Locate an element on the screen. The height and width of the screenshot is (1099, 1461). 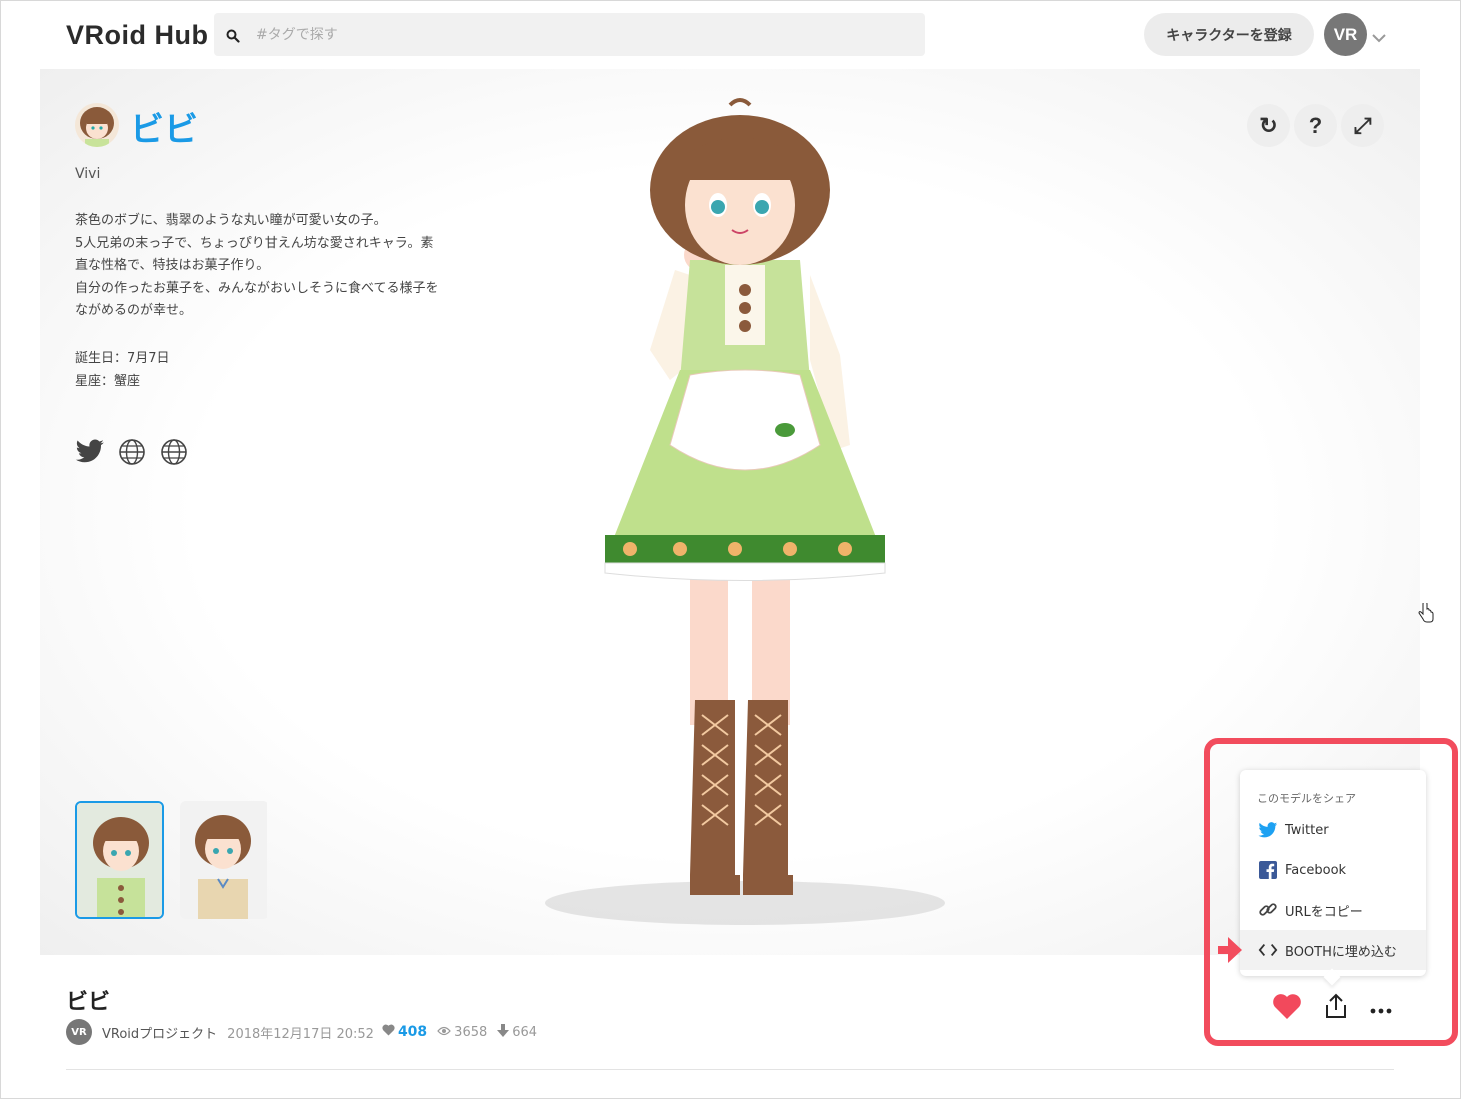
social-links is located at coordinates (132, 452).